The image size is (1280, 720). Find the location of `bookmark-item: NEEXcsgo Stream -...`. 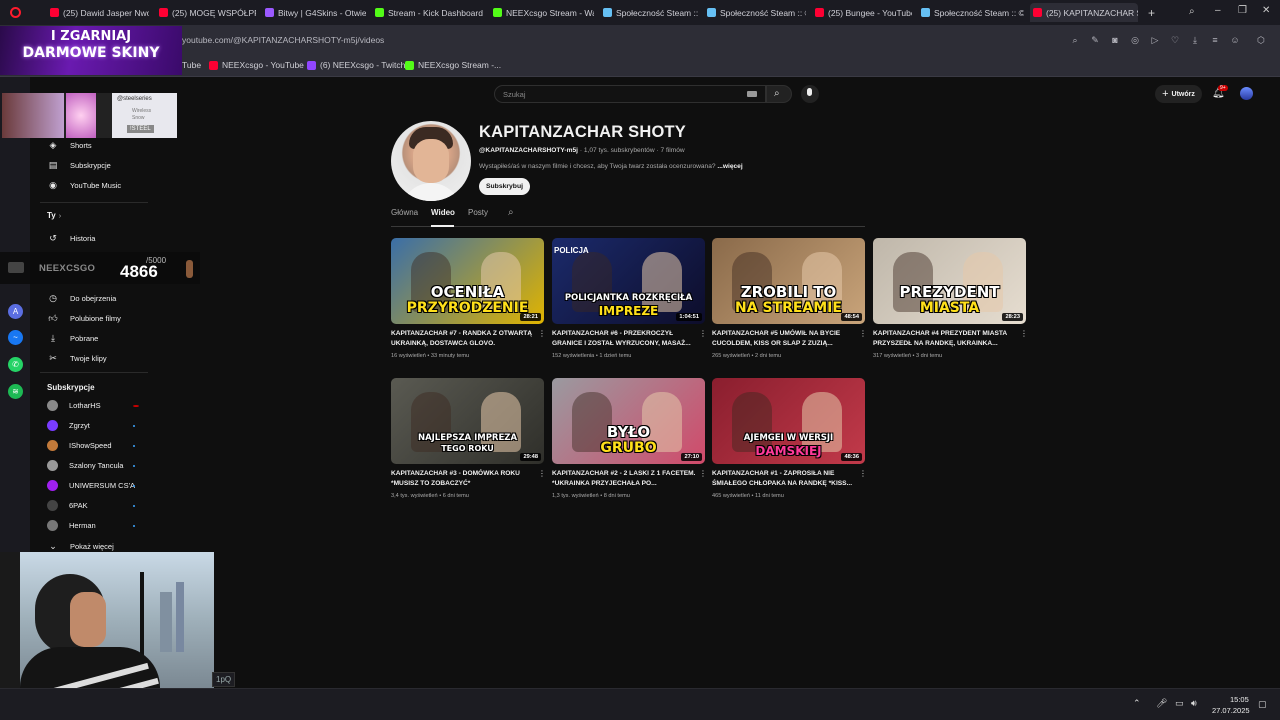

bookmark-item: NEEXcsgo Stream -... is located at coordinates (453, 65).